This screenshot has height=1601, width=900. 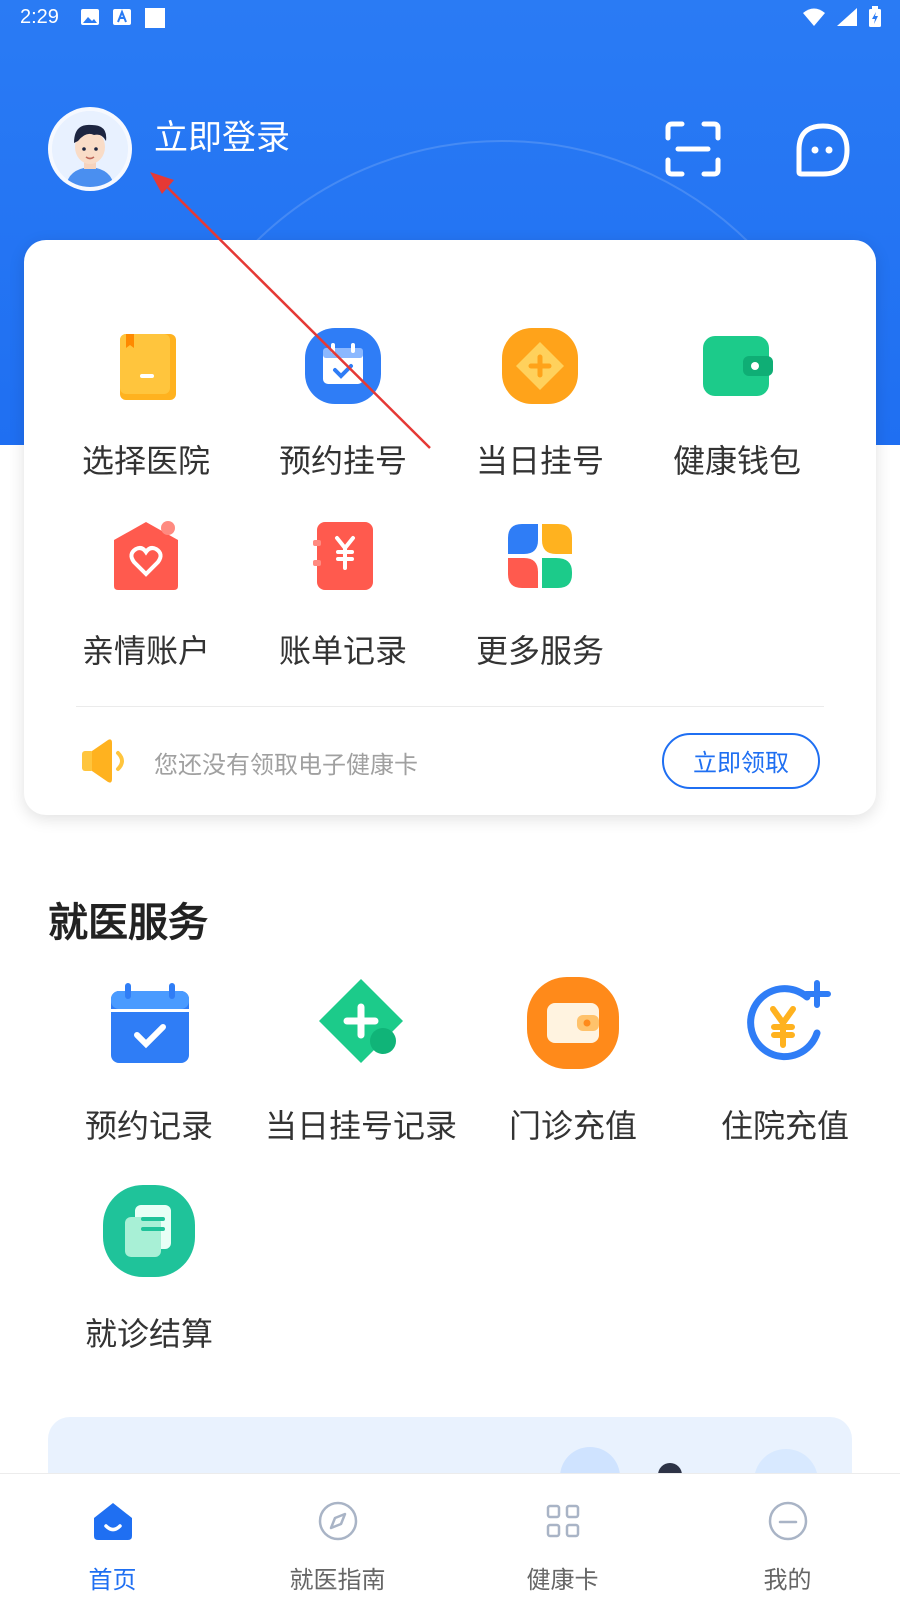 I want to click on quick-action-health-wallet: 健康钱包, so click(x=737, y=404).